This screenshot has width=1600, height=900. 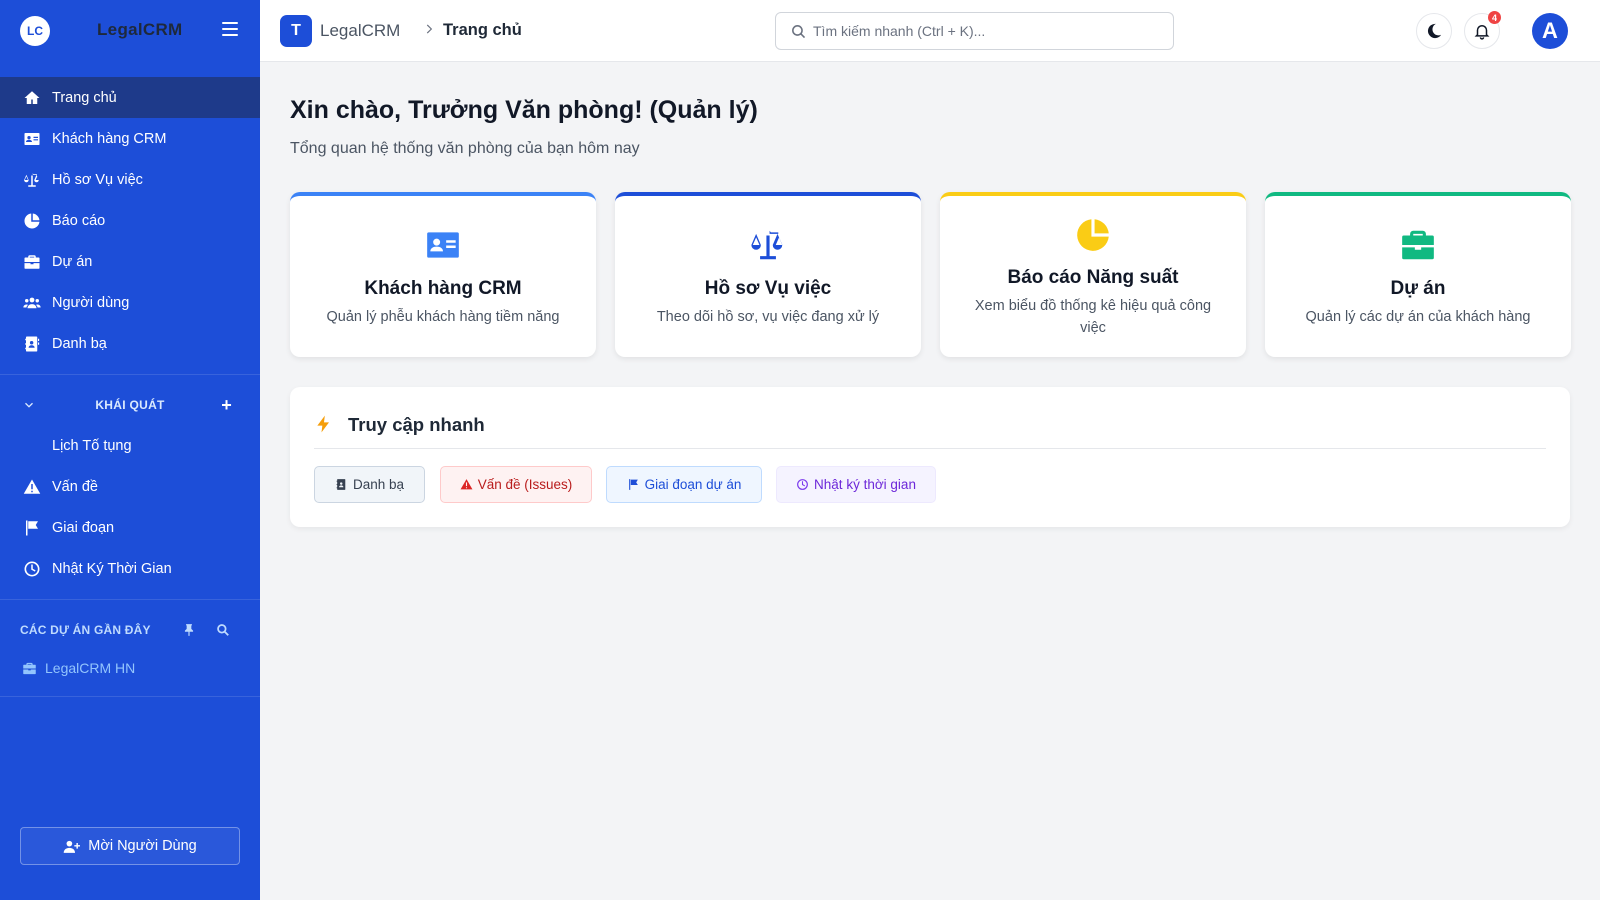 What do you see at coordinates (768, 317) in the screenshot?
I see `card-description: Theo dõi hồ sơ, vụ việc đang xử lý` at bounding box center [768, 317].